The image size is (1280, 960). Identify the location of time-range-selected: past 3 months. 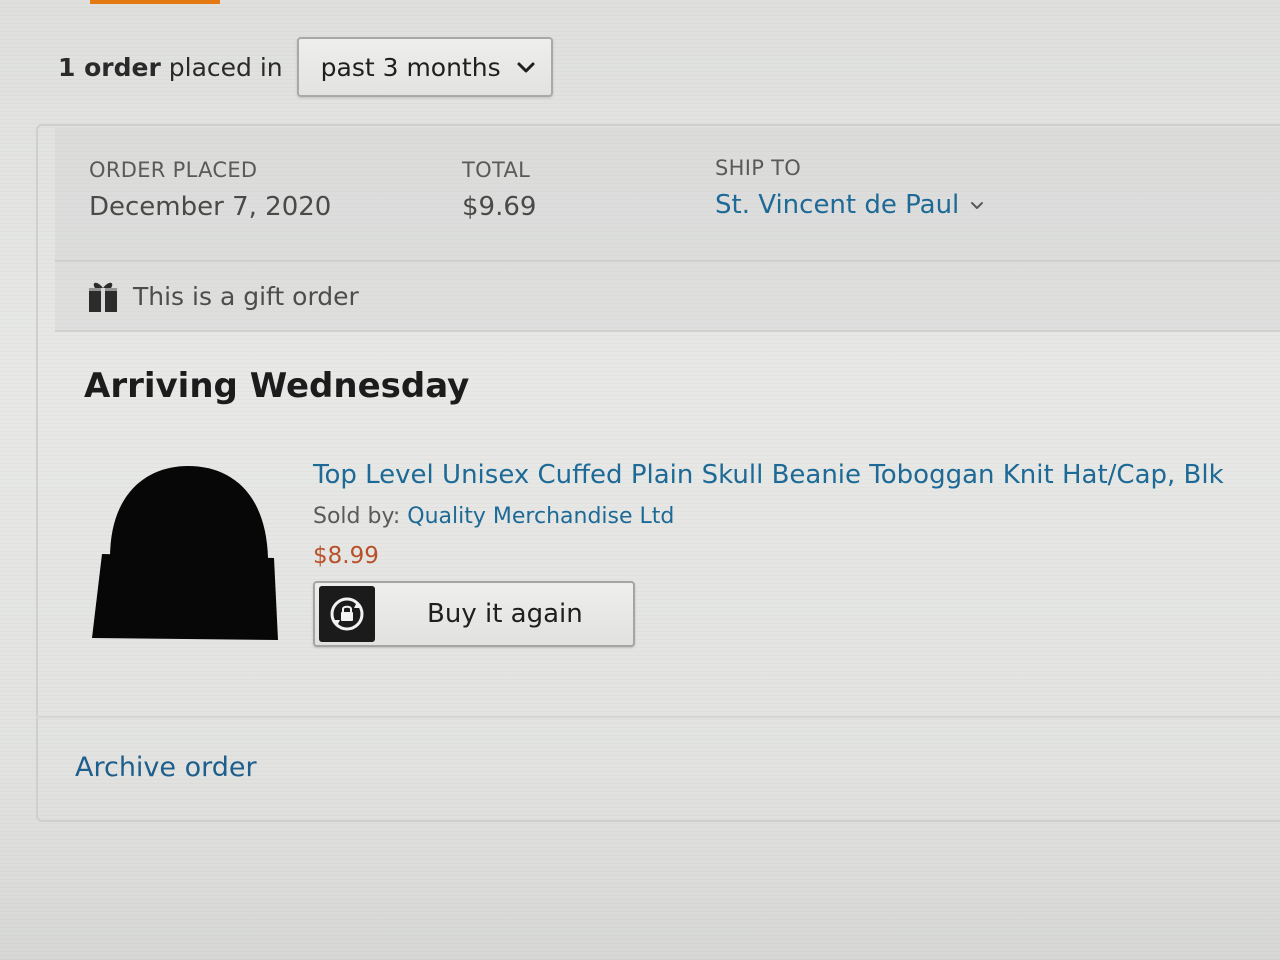
(410, 67).